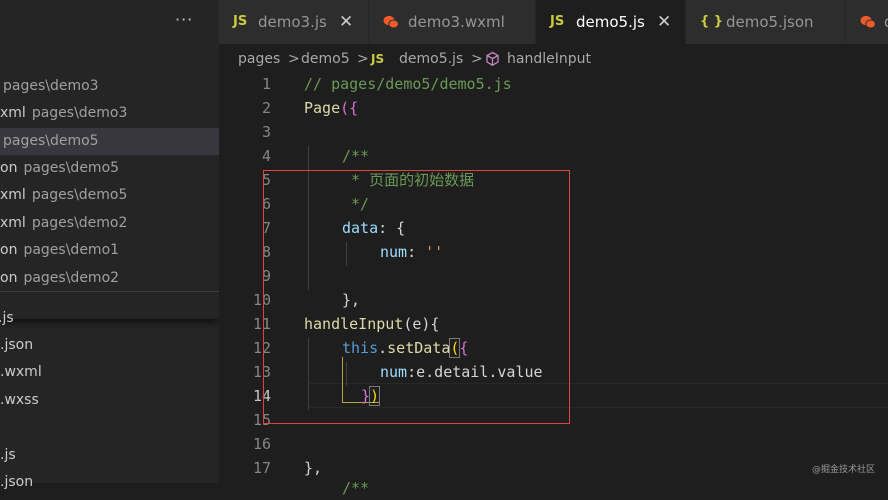 The image size is (888, 500). What do you see at coordinates (16, 345) in the screenshot?
I see `file-tree-item: .json` at bounding box center [16, 345].